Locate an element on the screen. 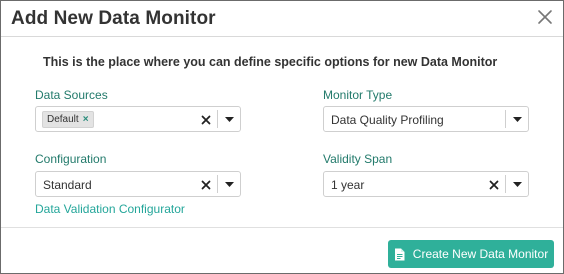 This screenshot has width=564, height=274. close-icon is located at coordinates (545, 17).